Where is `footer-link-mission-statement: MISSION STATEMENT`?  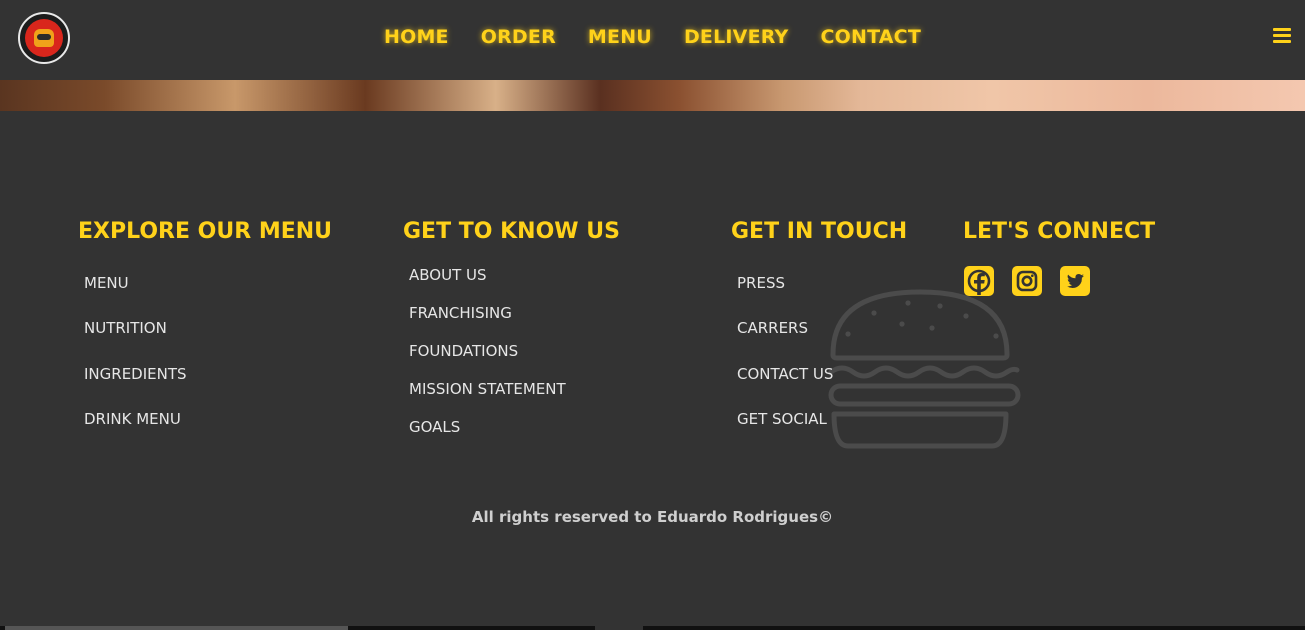
footer-link-mission-statement: MISSION STATEMENT is located at coordinates (487, 389).